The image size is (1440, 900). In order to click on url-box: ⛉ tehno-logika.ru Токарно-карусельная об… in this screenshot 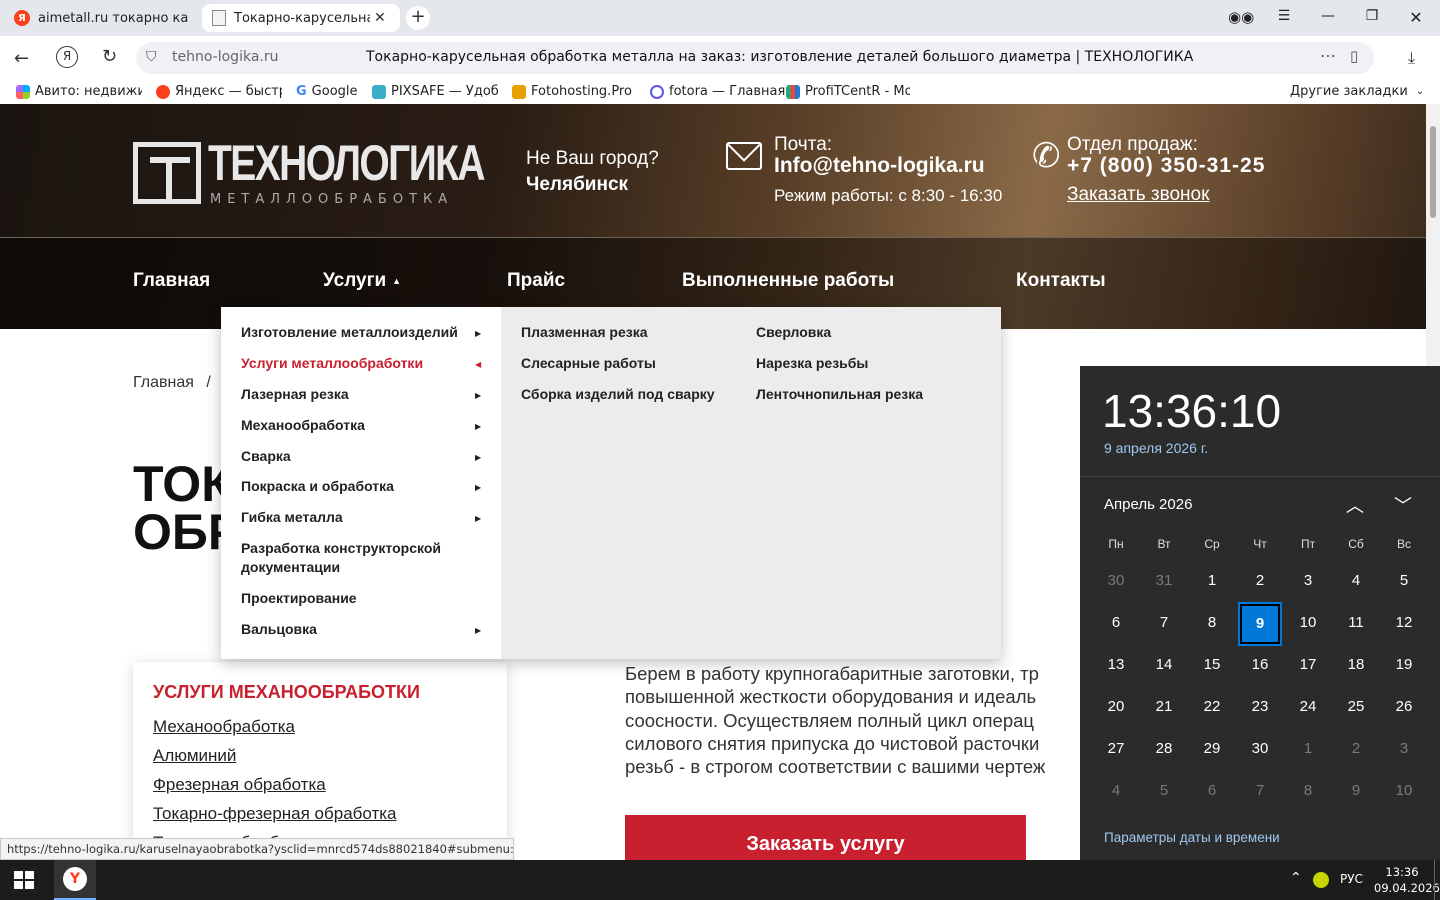, I will do `click(755, 58)`.